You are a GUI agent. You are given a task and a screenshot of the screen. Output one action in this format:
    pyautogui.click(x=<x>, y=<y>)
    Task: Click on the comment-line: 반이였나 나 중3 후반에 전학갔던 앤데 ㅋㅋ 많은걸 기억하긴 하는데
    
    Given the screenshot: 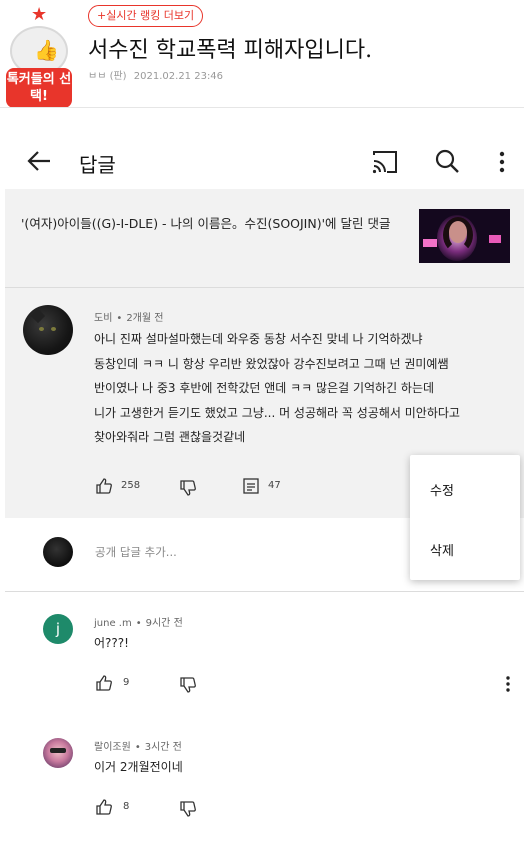 What is the action you would take?
    pyautogui.click(x=264, y=388)
    